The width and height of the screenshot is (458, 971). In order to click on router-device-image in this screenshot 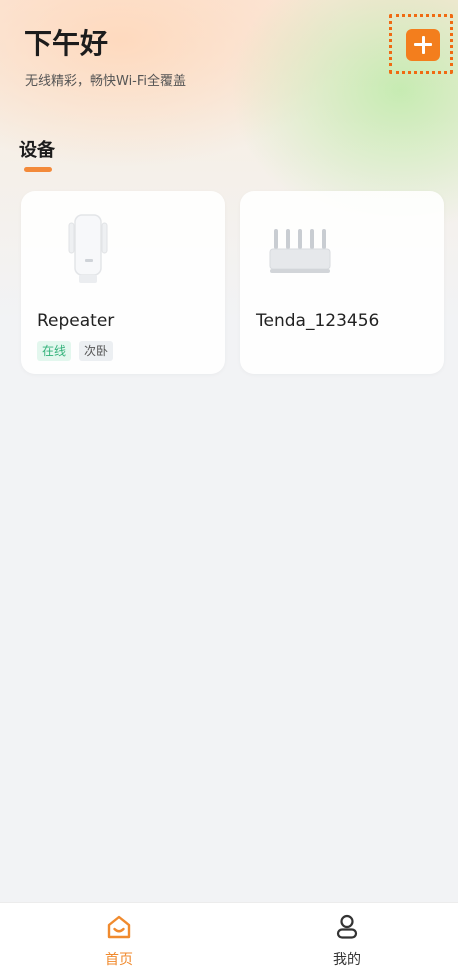, I will do `click(300, 251)`.